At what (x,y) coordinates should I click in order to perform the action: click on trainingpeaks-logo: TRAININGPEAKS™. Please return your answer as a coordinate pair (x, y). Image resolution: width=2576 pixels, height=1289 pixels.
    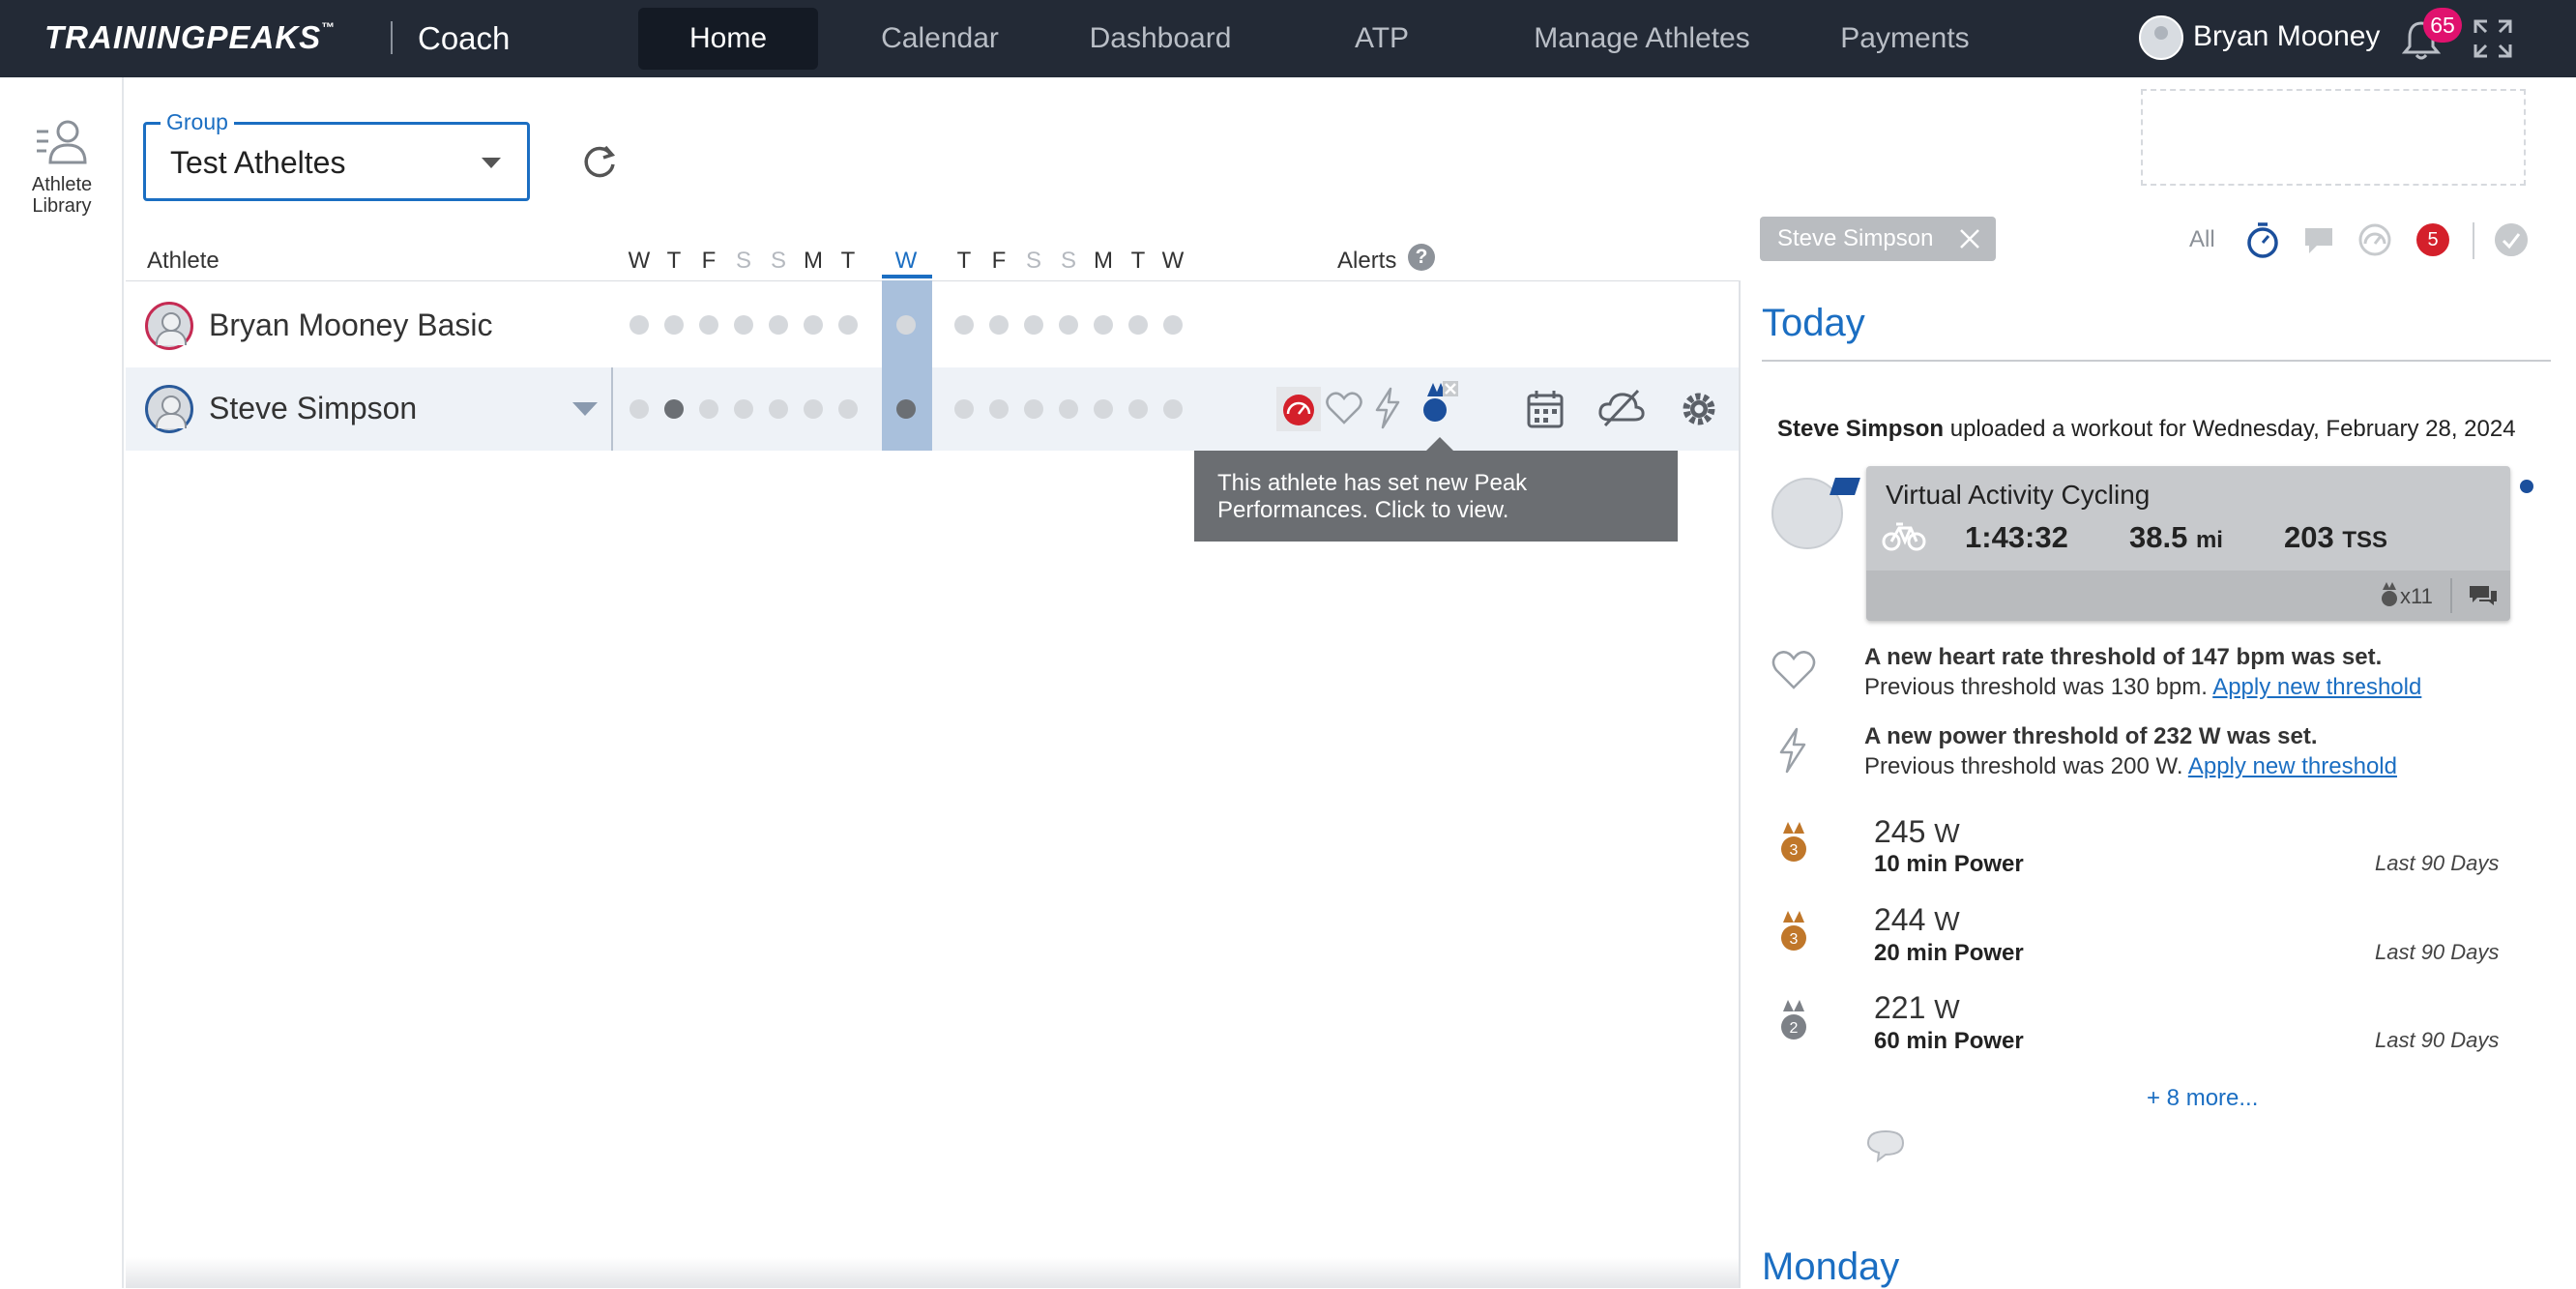
    Looking at the image, I should click on (190, 37).